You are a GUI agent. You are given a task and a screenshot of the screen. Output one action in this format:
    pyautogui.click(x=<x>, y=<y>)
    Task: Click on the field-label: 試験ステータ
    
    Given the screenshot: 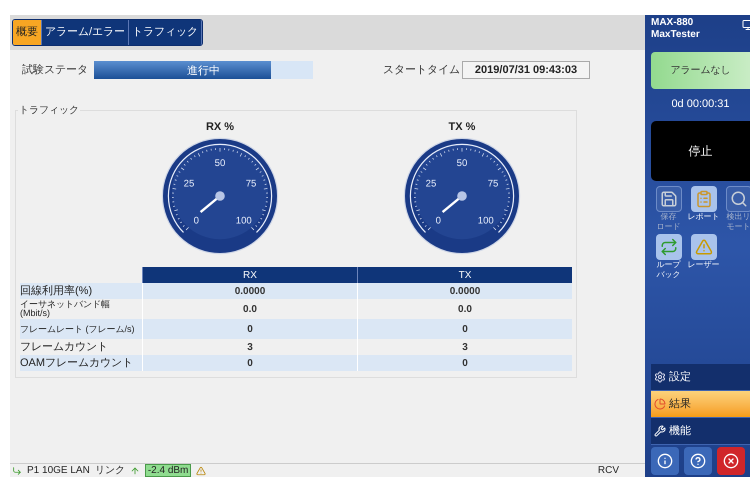 What is the action you would take?
    pyautogui.click(x=55, y=70)
    